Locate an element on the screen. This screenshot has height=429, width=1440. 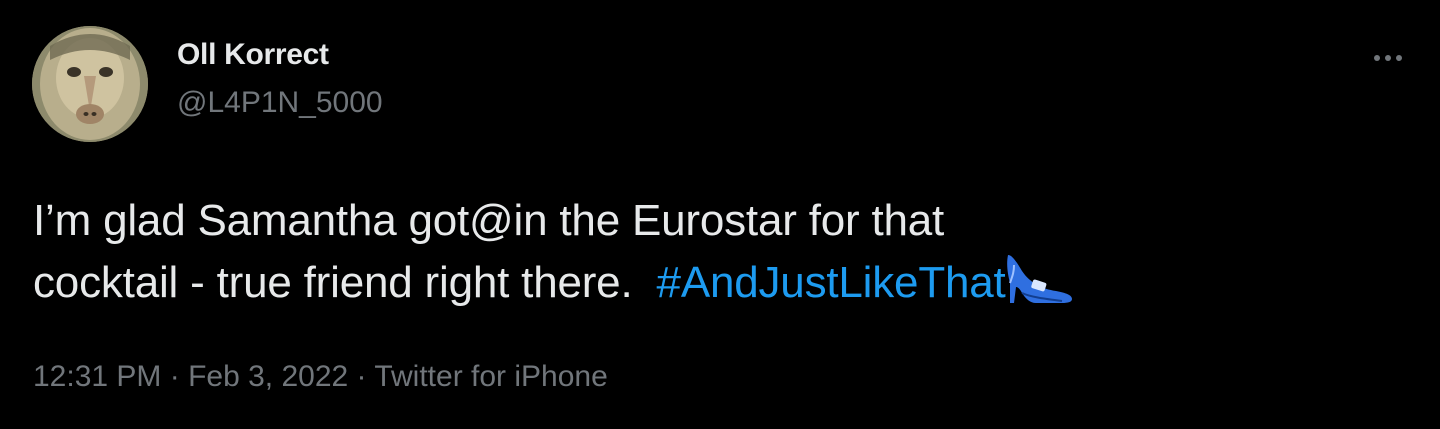
high-heel-shoe-icon is located at coordinates (1039, 279).